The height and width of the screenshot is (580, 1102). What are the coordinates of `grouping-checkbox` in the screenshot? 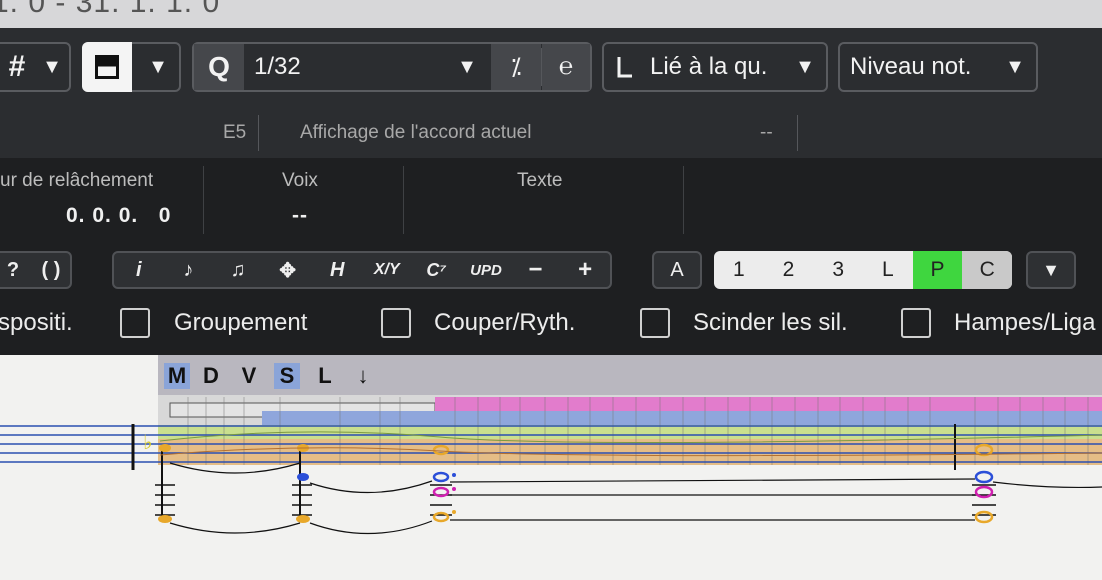 It's located at (135, 323).